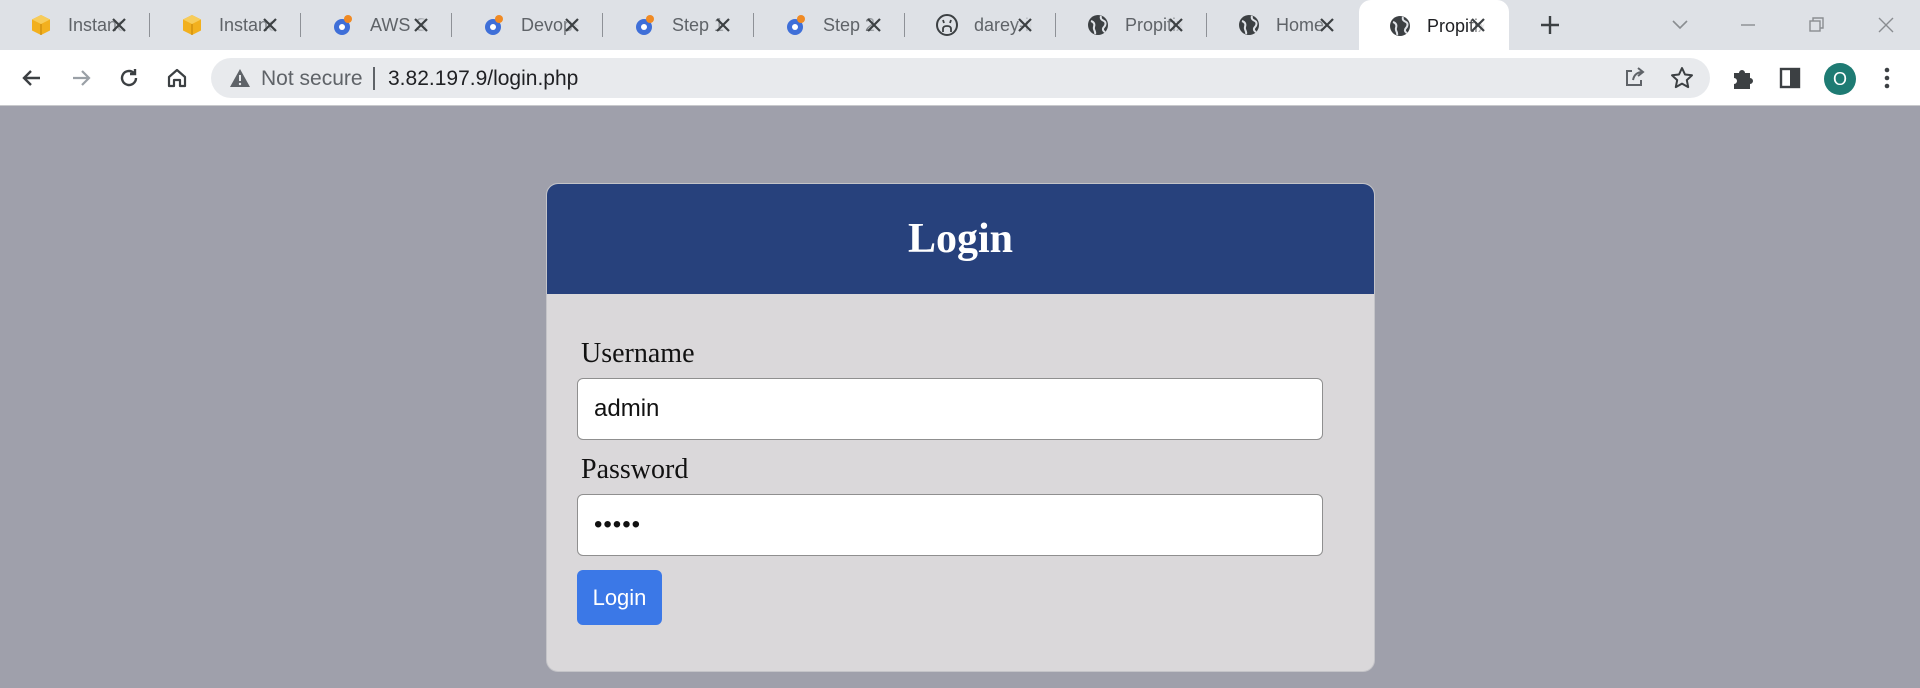 Image resolution: width=1920 pixels, height=688 pixels. What do you see at coordinates (638, 353) in the screenshot?
I see `username-label: Username` at bounding box center [638, 353].